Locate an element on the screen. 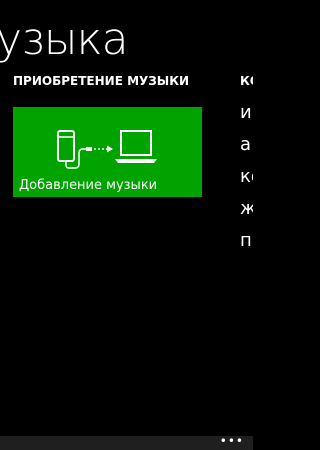 The width and height of the screenshot is (320, 450). section-header-get-music: ПРИОБРЕТЕНИЕ МУЗЫКИ is located at coordinates (101, 81).